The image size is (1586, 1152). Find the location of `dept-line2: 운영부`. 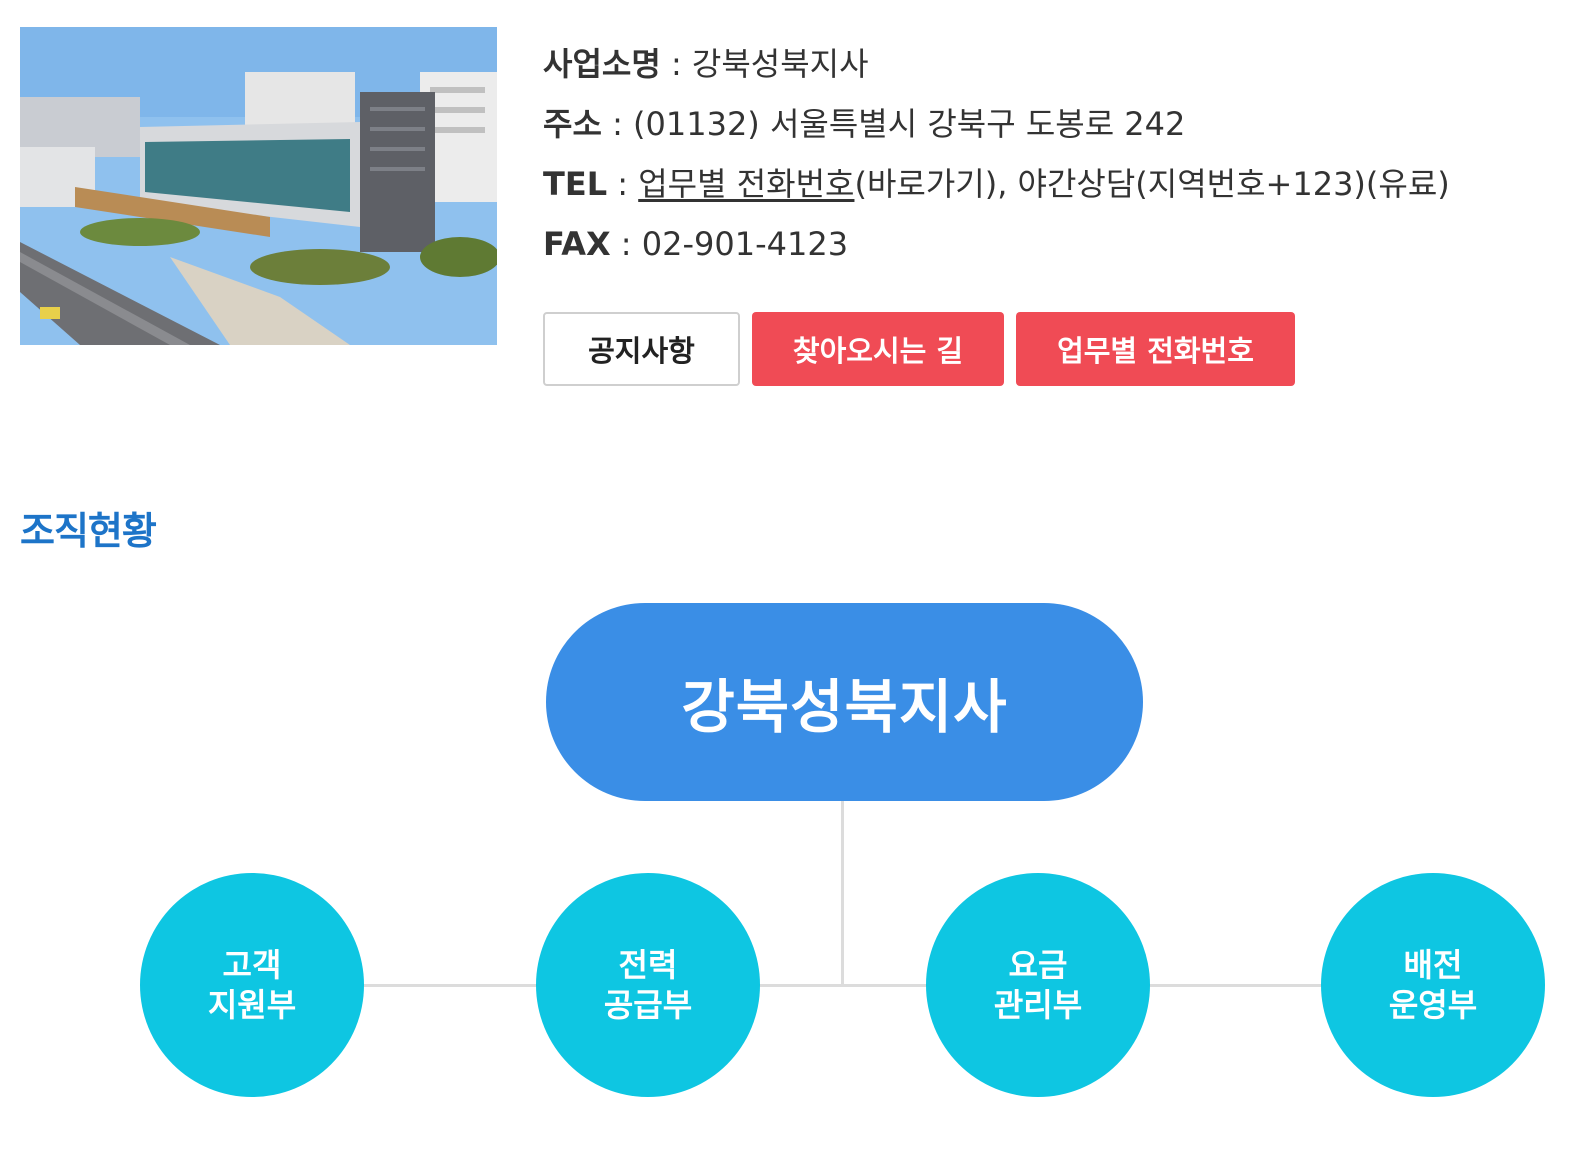

dept-line2: 운영부 is located at coordinates (1433, 1005).